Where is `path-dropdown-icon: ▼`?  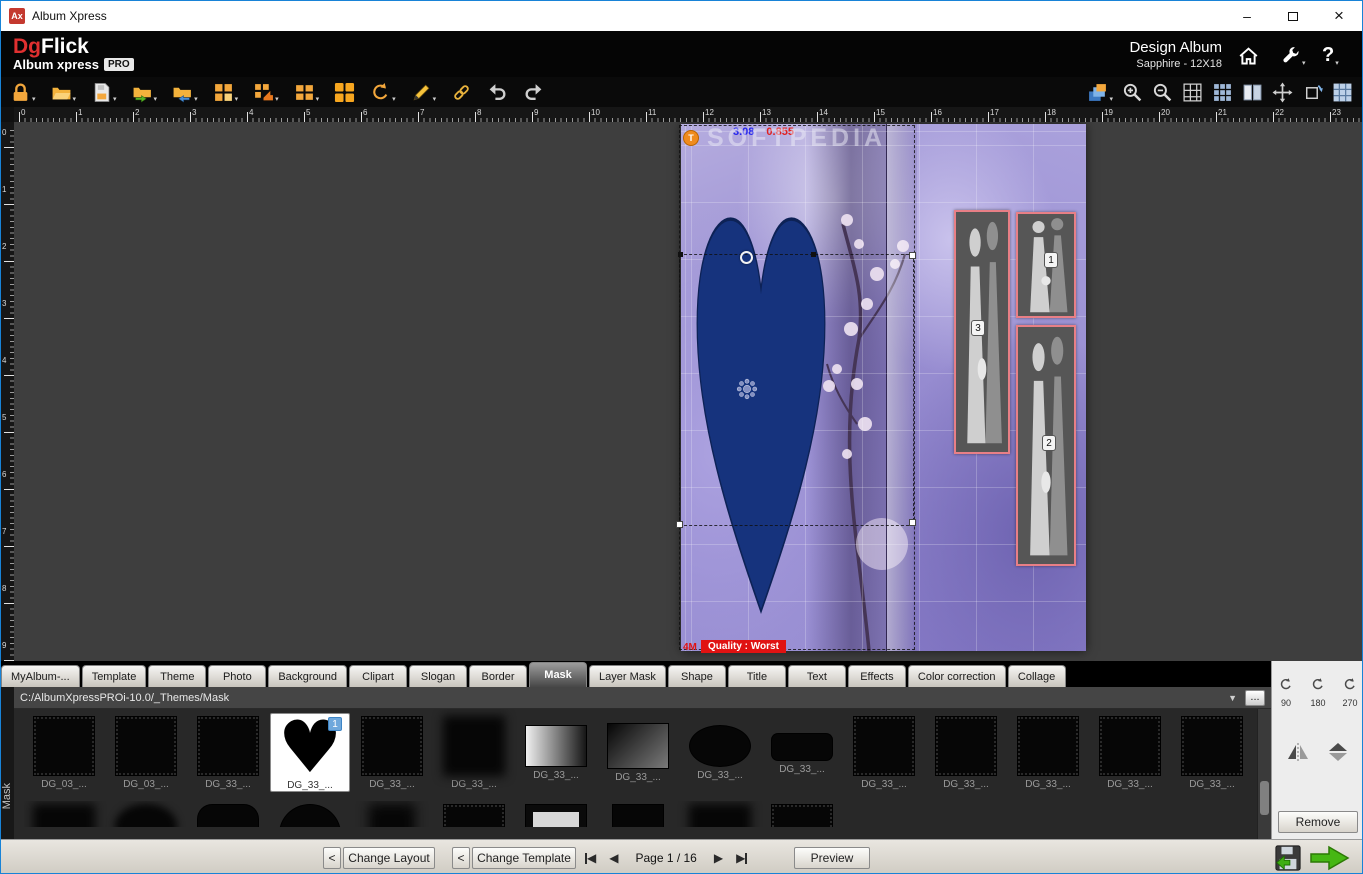 path-dropdown-icon: ▼ is located at coordinates (1232, 698).